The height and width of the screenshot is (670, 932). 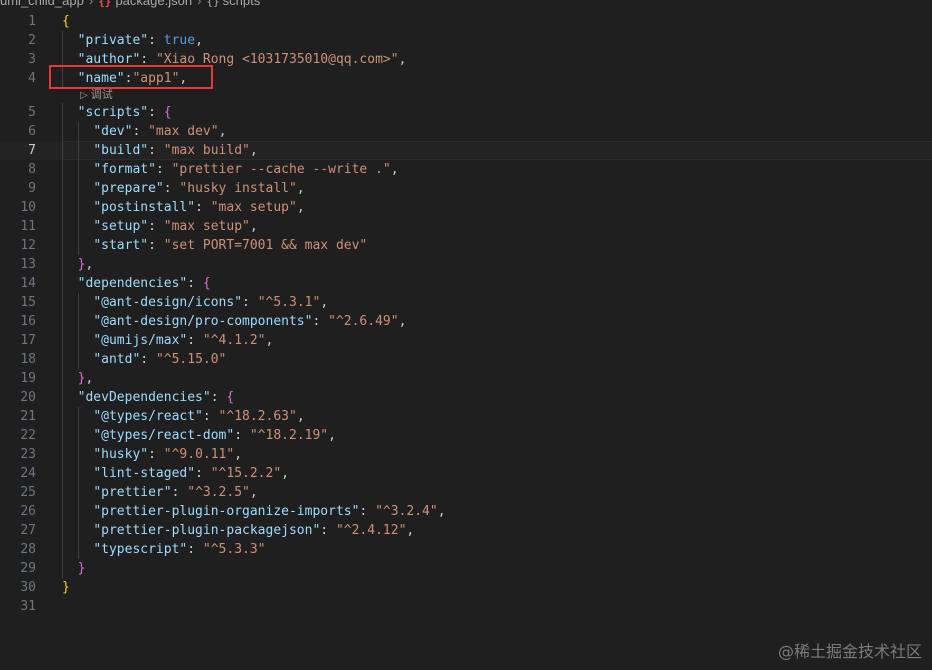 What do you see at coordinates (28, 397) in the screenshot?
I see `line-number: 20` at bounding box center [28, 397].